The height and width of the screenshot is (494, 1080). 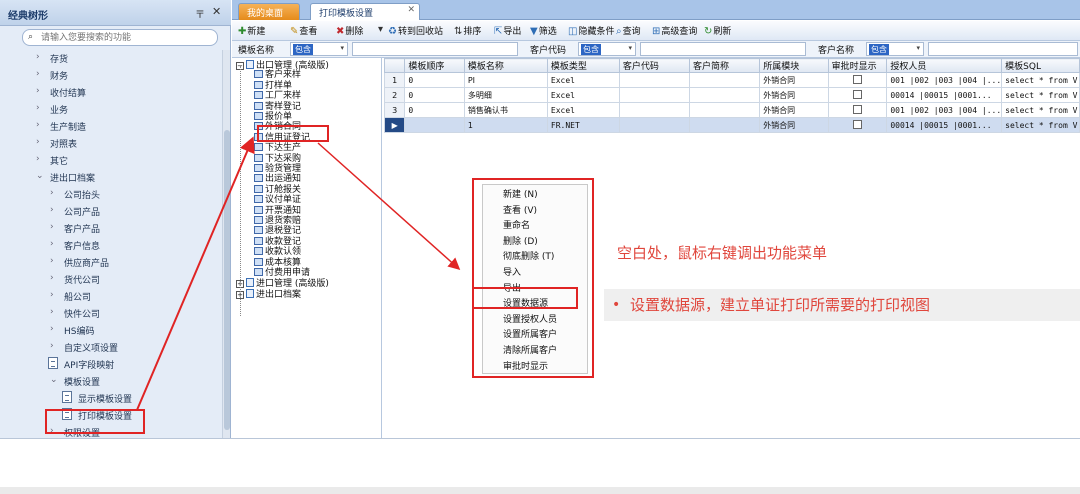 What do you see at coordinates (111, 330) in the screenshot?
I see `sidebar-item-hs-code: › HS编码` at bounding box center [111, 330].